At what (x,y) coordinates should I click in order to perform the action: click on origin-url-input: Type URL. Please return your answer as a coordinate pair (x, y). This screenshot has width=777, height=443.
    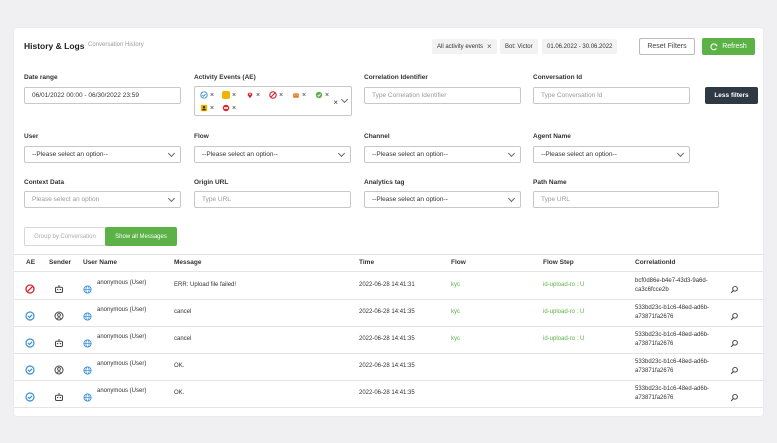
    Looking at the image, I should click on (272, 199).